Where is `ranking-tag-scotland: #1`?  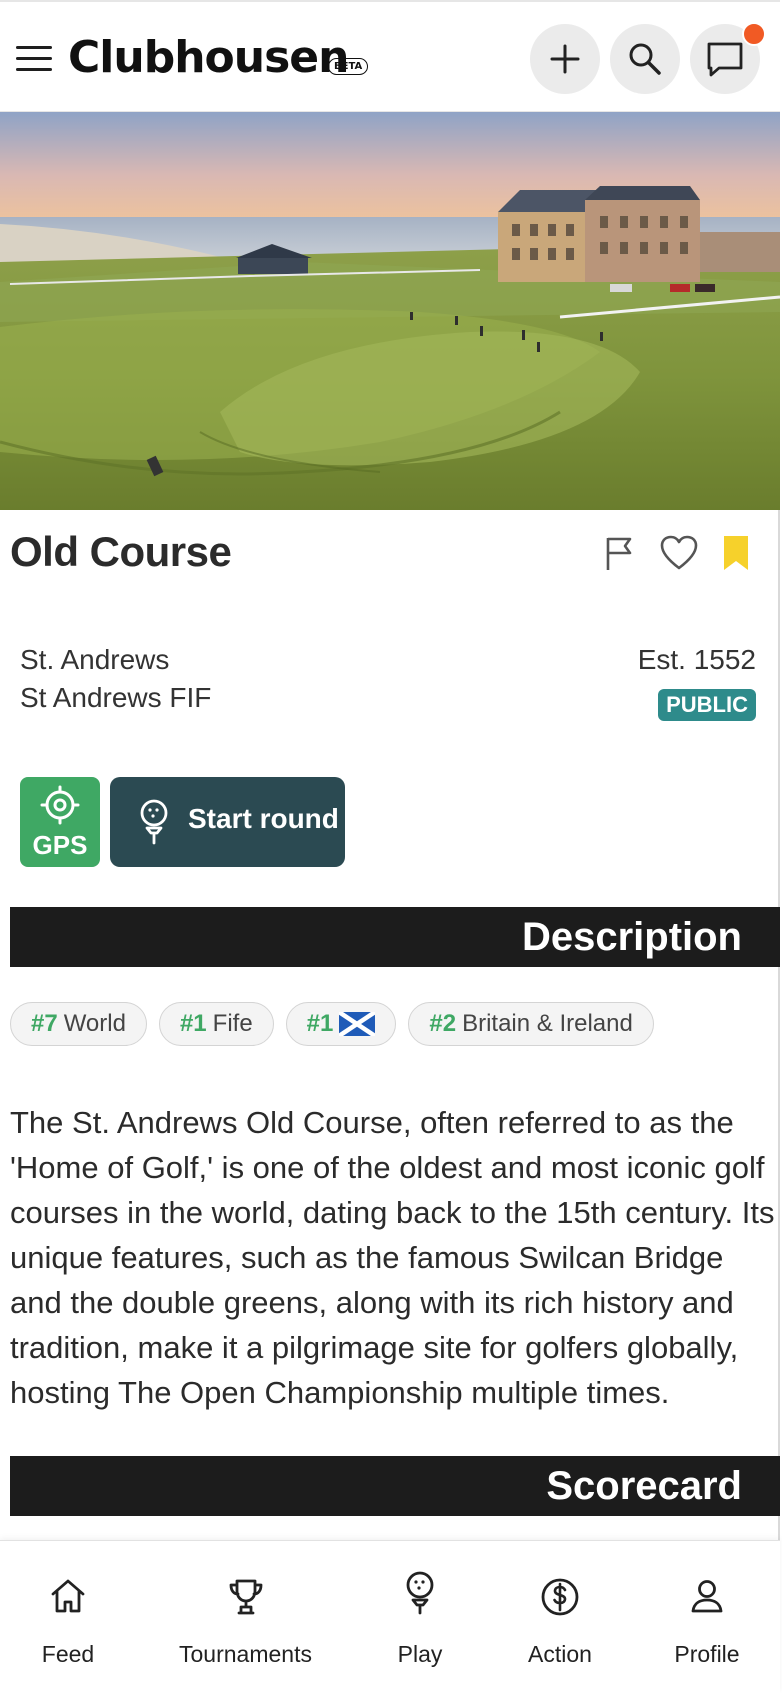 ranking-tag-scotland: #1 is located at coordinates (341, 1024).